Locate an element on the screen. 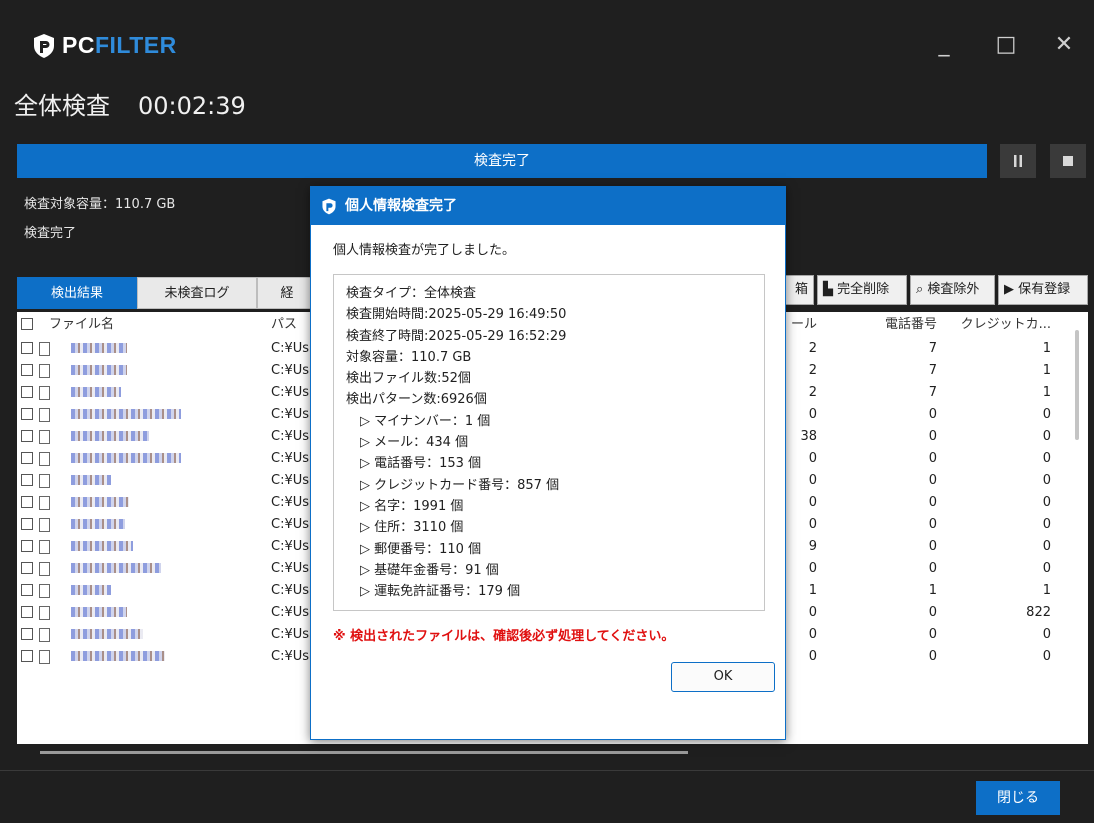 This screenshot has height=823, width=1094. pause-button is located at coordinates (1018, 161).